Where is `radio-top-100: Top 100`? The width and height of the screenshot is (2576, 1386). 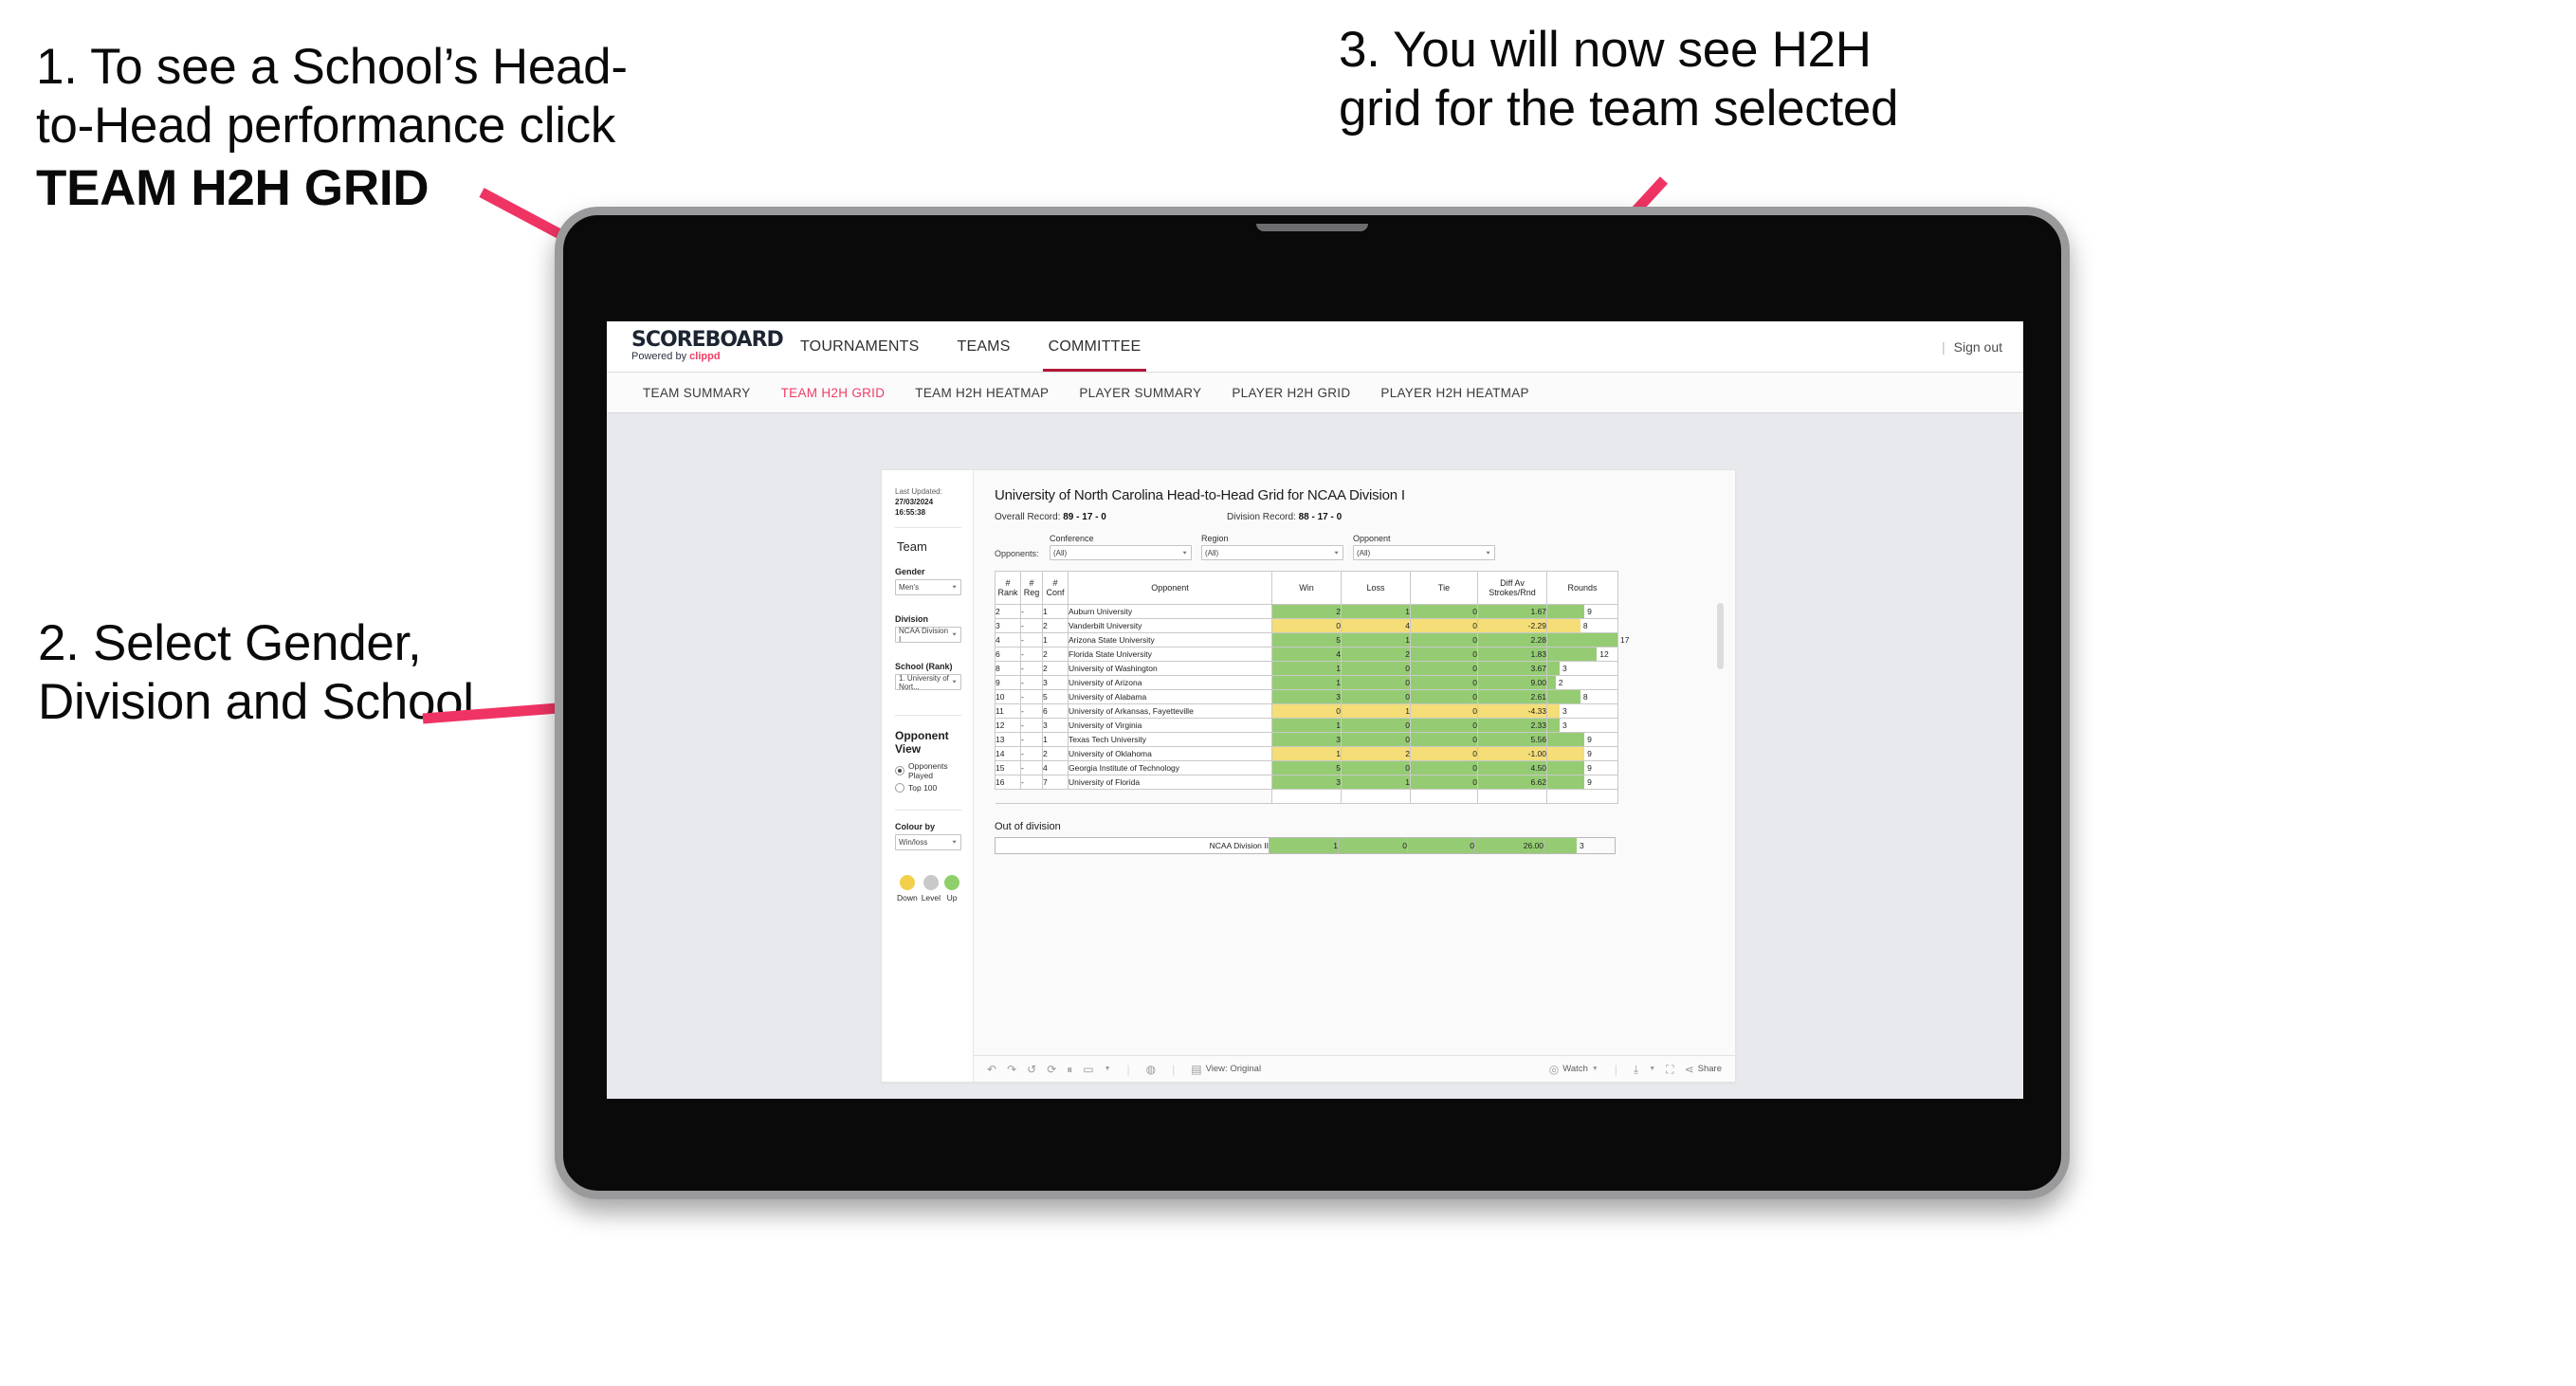 radio-top-100: Top 100 is located at coordinates (928, 788).